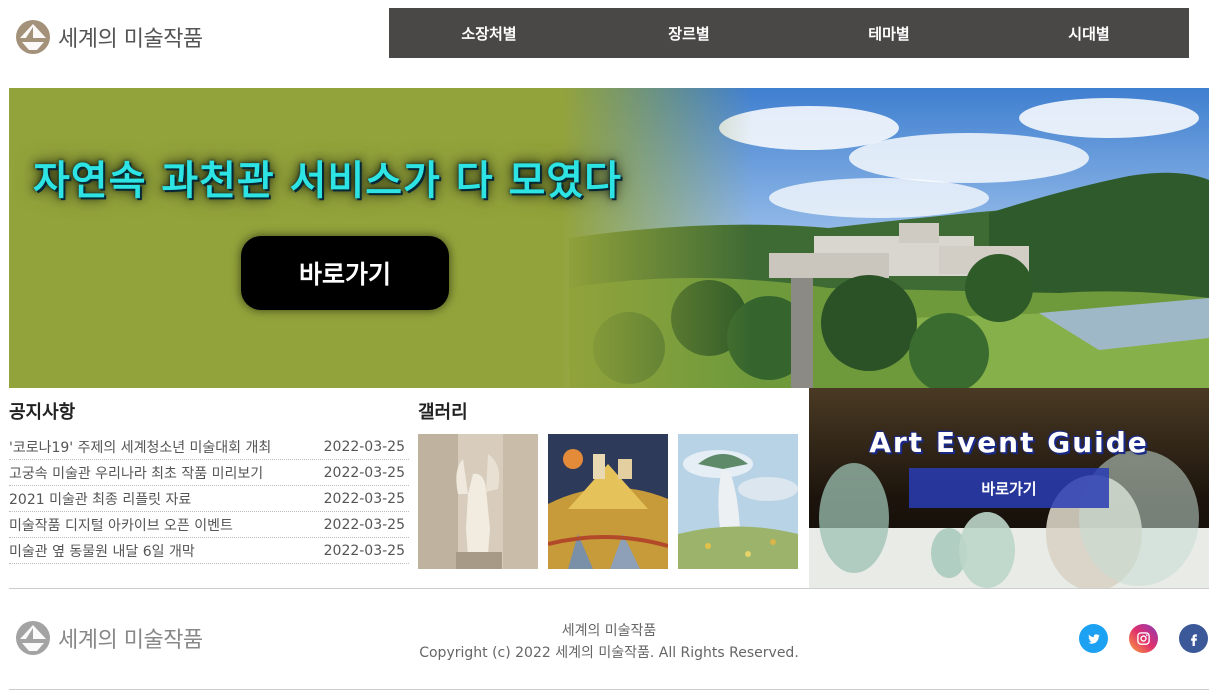  What do you see at coordinates (478, 501) in the screenshot?
I see `gallery-thumb-sculpture` at bounding box center [478, 501].